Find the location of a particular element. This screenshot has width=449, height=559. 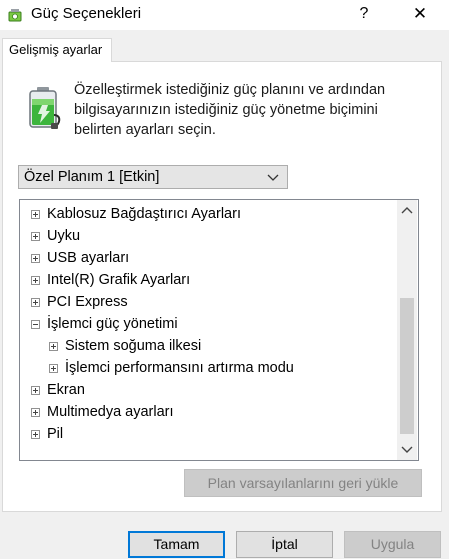

tree-item-label: İşlemci güç yönetimi is located at coordinates (112, 324).